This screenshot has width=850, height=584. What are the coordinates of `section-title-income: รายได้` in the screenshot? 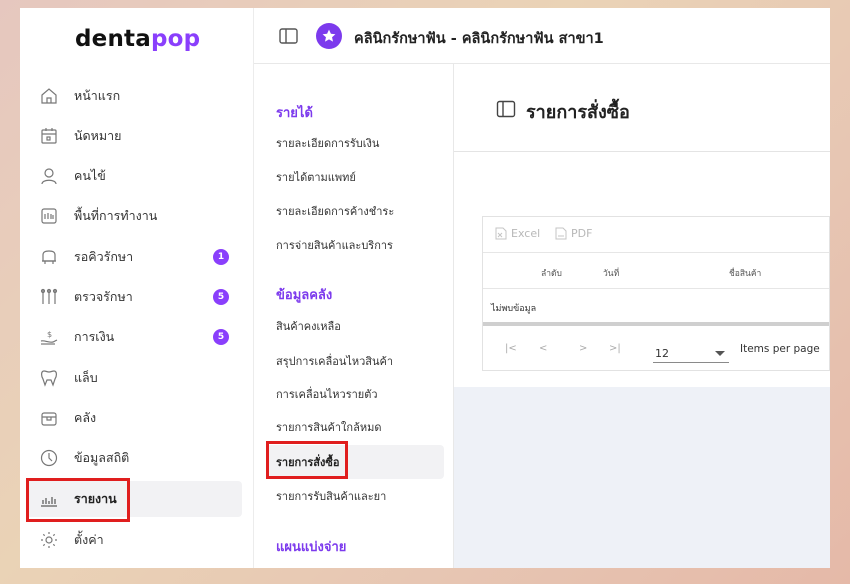 It's located at (294, 113).